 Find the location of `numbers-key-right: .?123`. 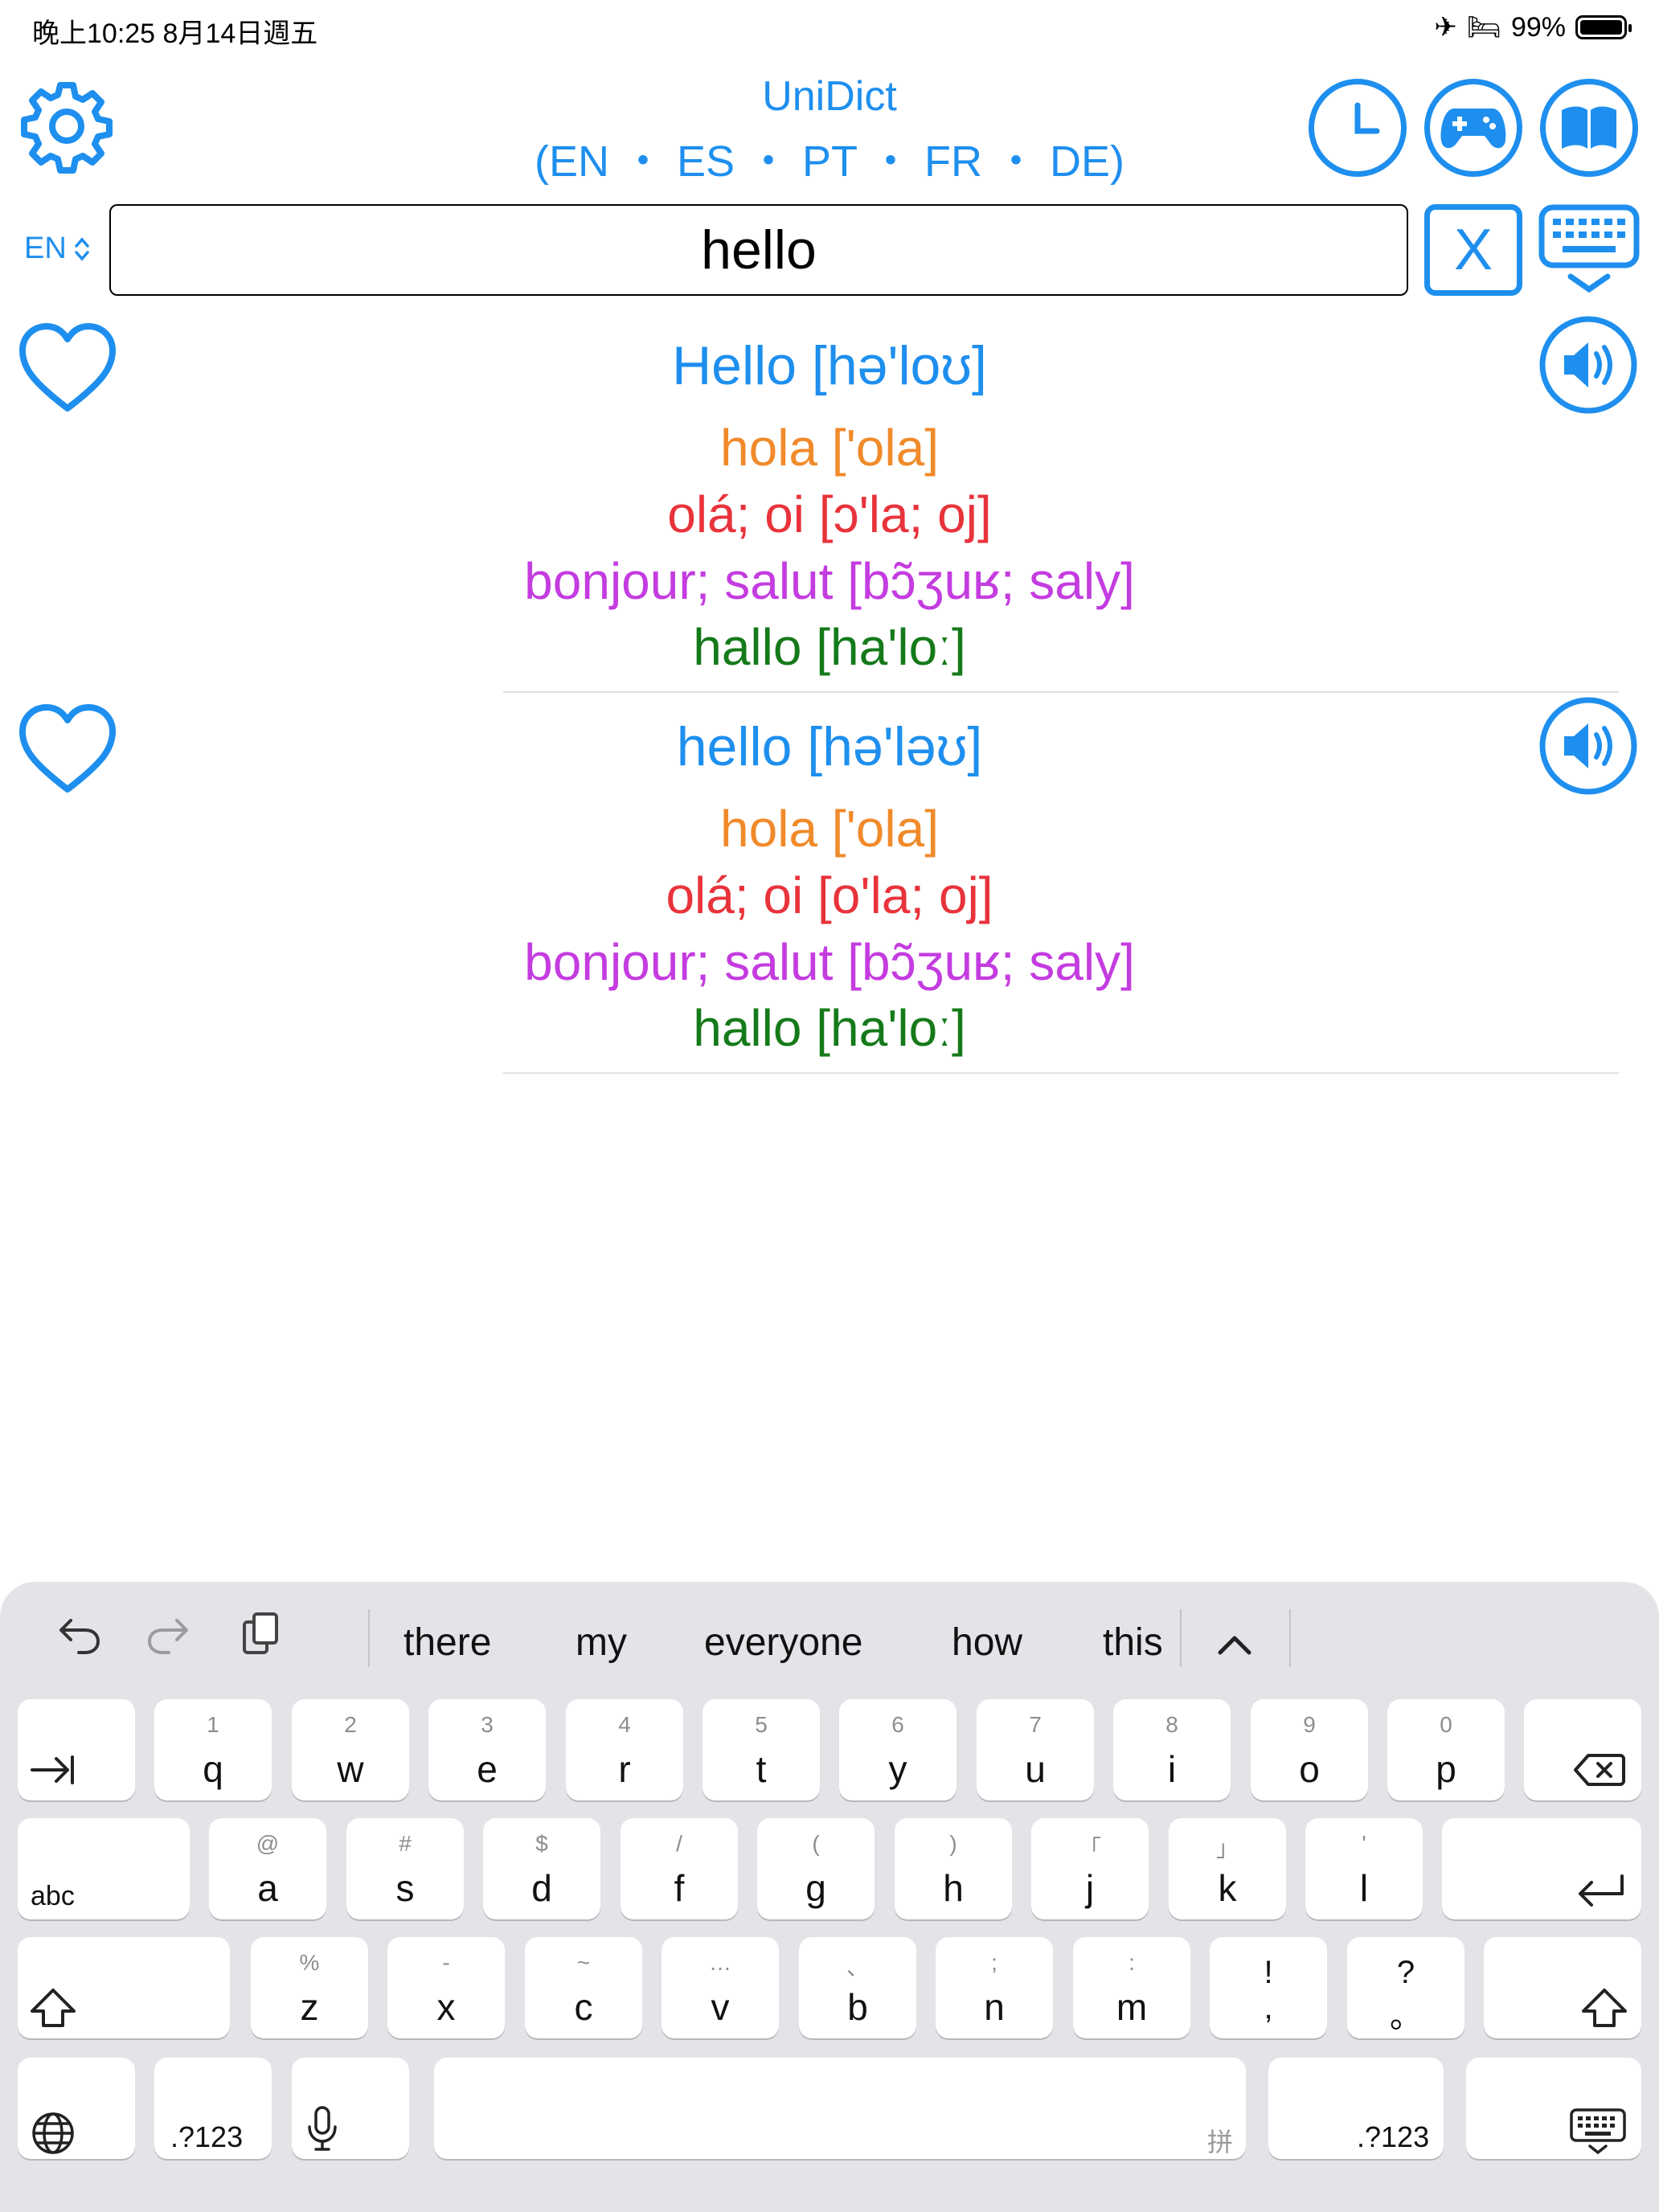

numbers-key-right: .?123 is located at coordinates (1356, 2108).